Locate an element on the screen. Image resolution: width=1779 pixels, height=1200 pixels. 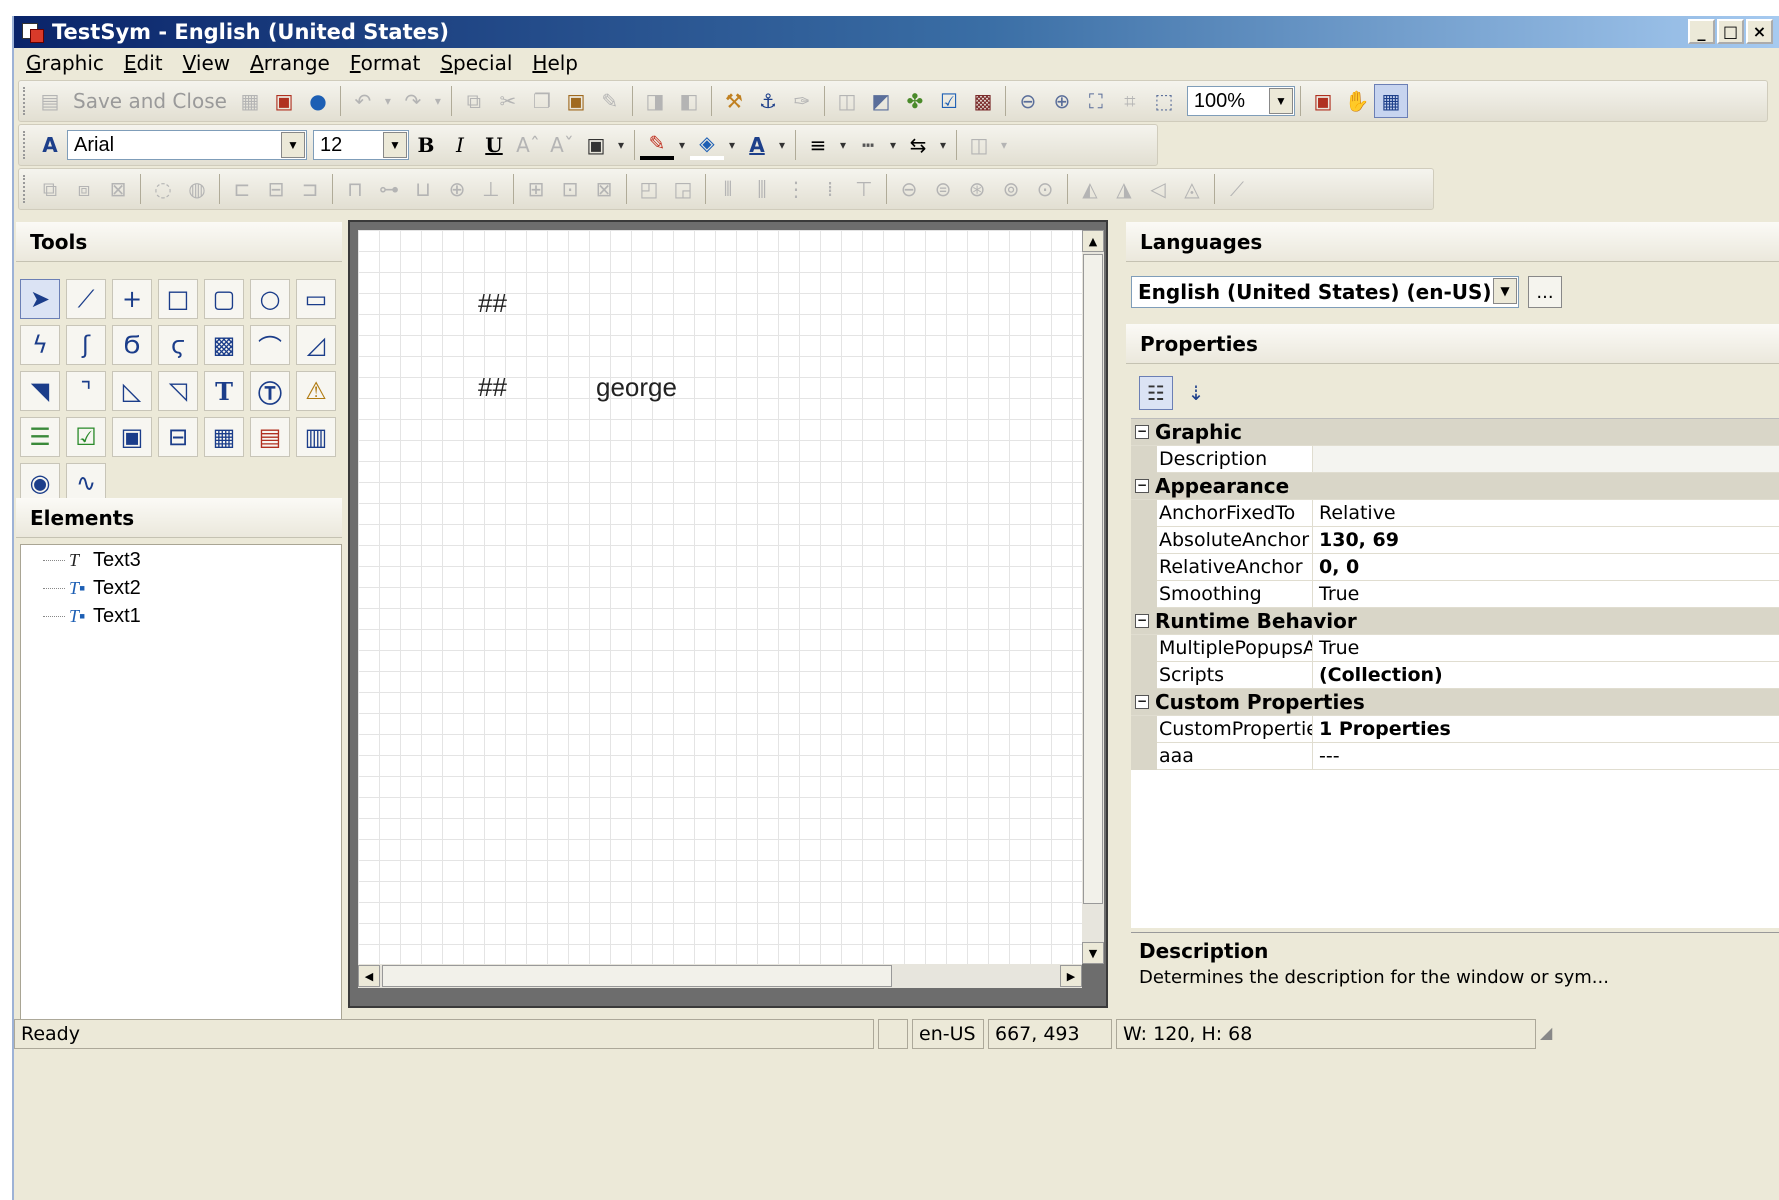
minimize-button: _ is located at coordinates (1701, 31).